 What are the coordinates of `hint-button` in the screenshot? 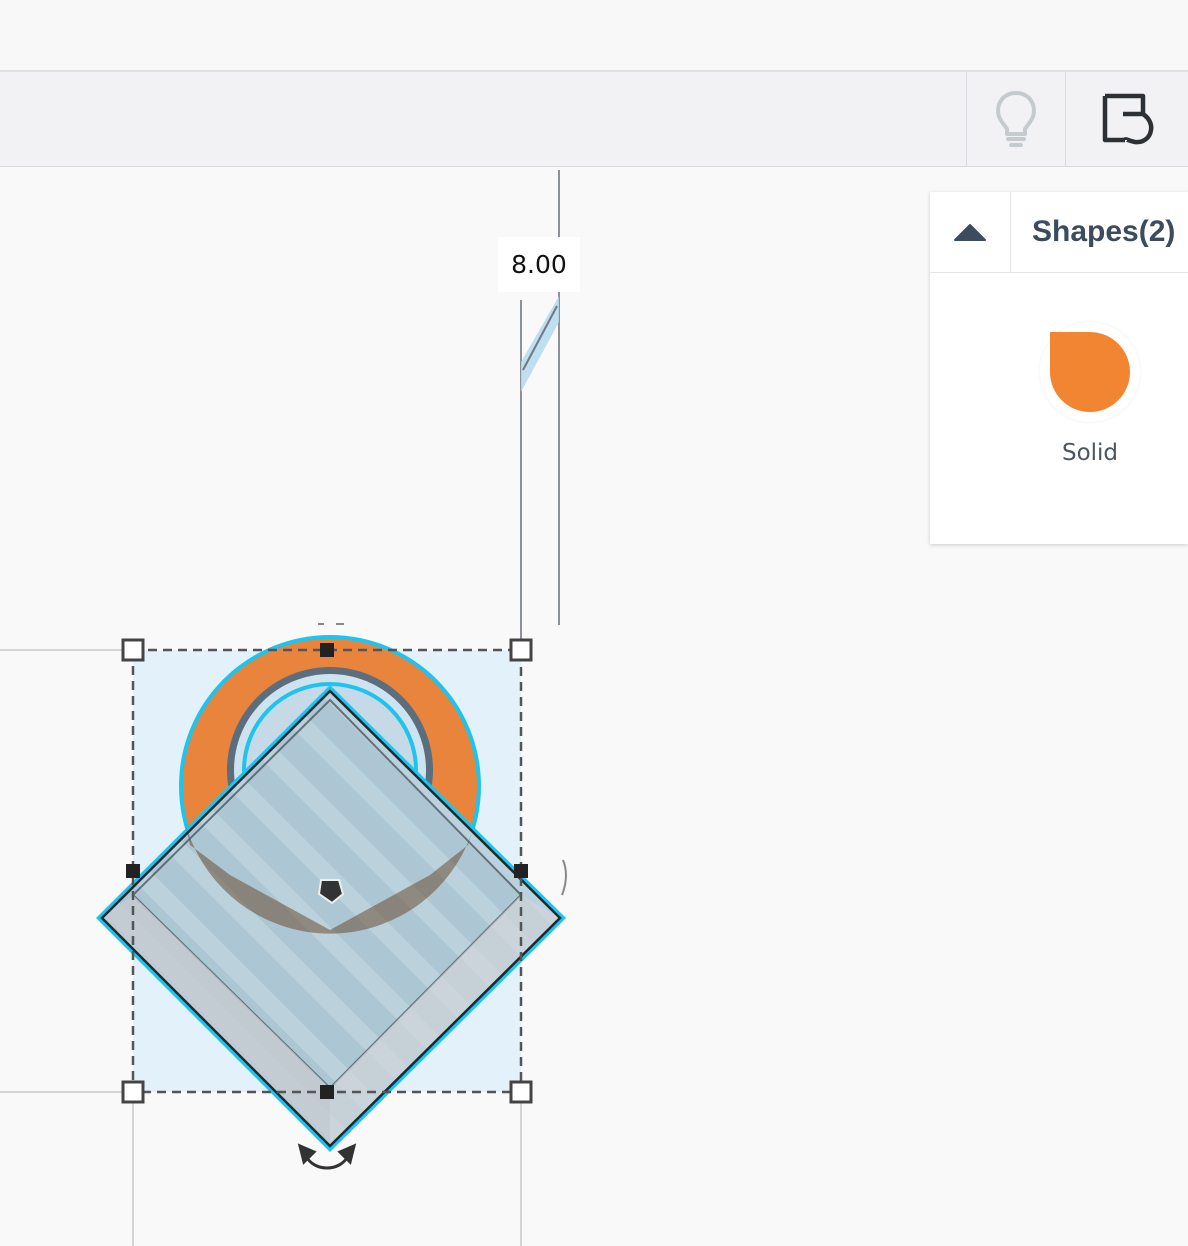 It's located at (1015, 119).